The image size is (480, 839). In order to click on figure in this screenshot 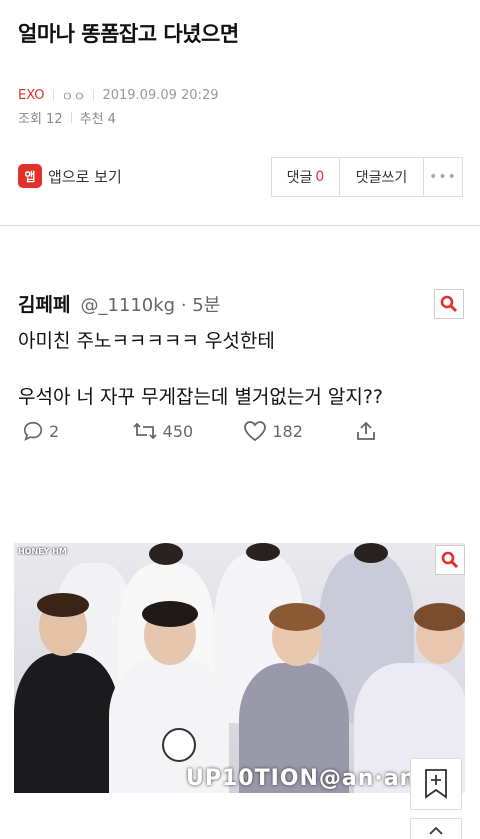, I will do `click(66, 723)`.